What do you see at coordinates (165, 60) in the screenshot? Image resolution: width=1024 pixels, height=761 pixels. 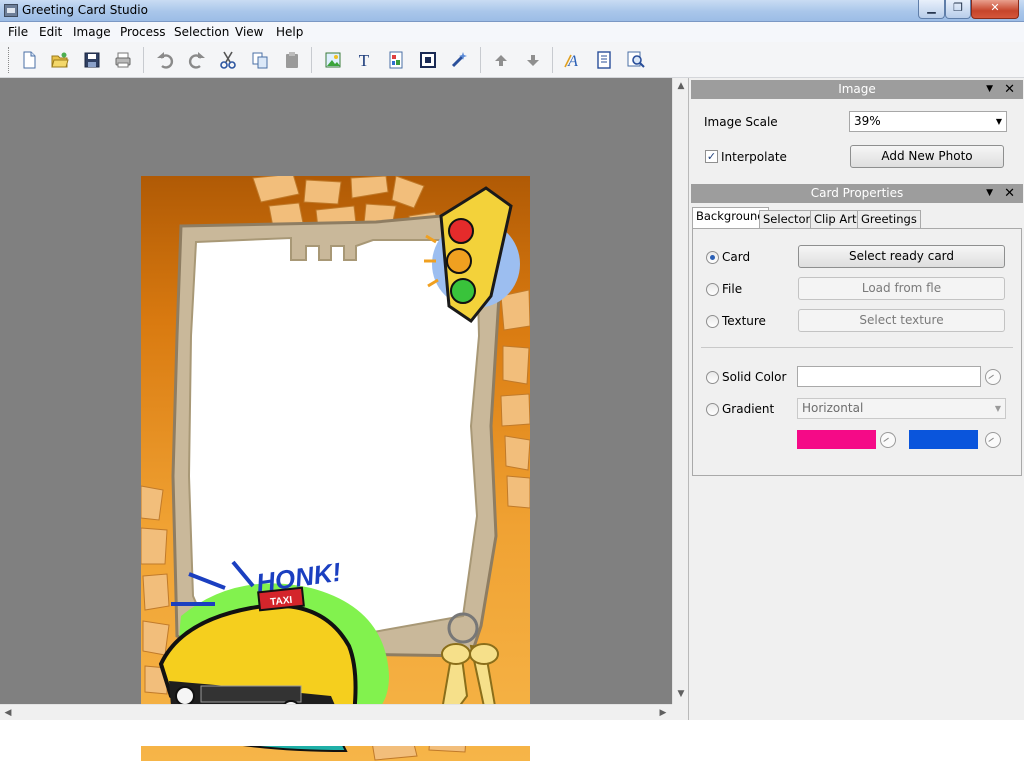 I see `undo-icon` at bounding box center [165, 60].